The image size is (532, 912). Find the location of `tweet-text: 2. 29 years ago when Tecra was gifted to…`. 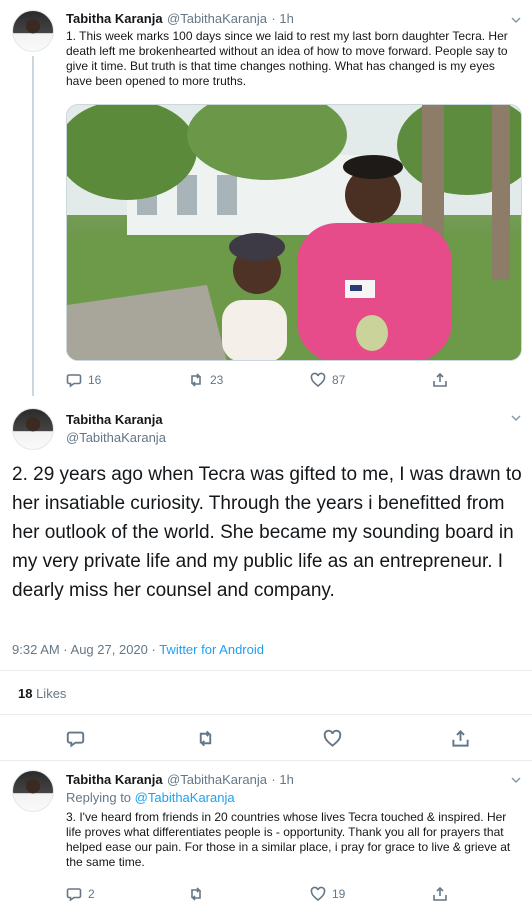

tweet-text: 2. 29 years ago when Tecra was gifted to… is located at coordinates (267, 532).